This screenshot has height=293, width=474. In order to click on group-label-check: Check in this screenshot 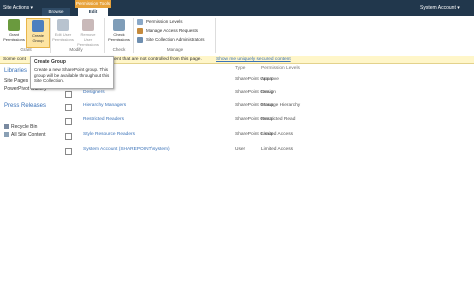, I will do `click(119, 49)`.